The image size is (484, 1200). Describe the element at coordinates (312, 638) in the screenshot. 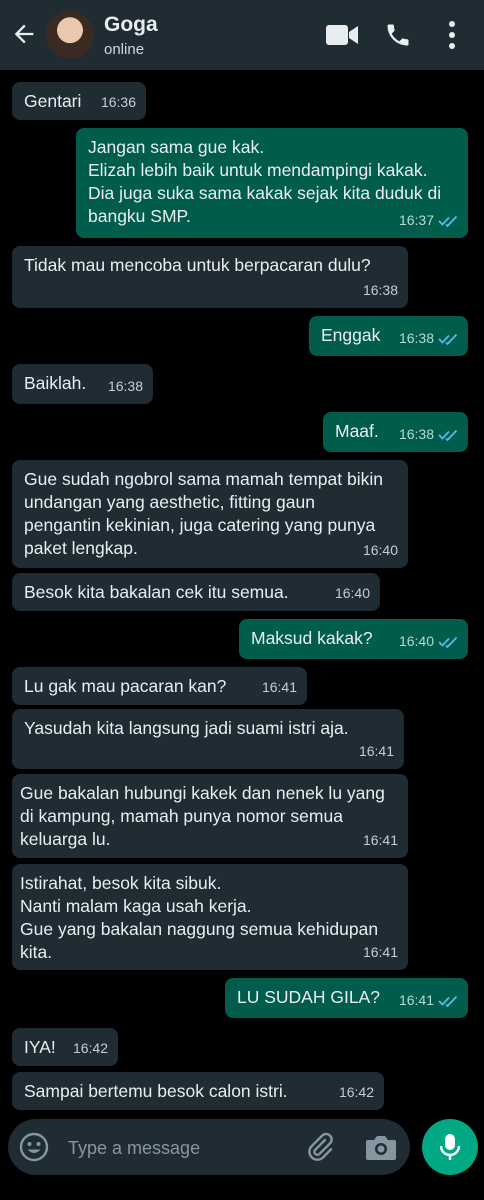

I see `message-text: Maksud kakak?` at that location.